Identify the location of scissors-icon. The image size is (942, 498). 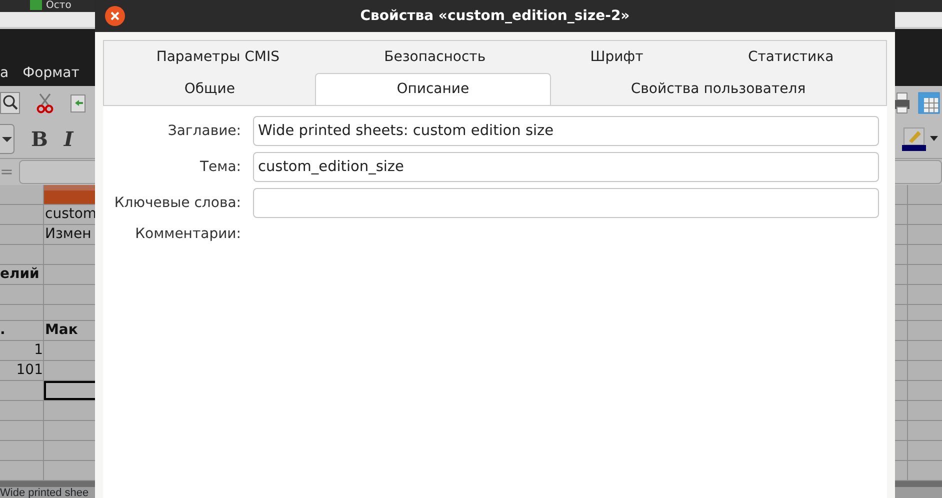
(45, 103).